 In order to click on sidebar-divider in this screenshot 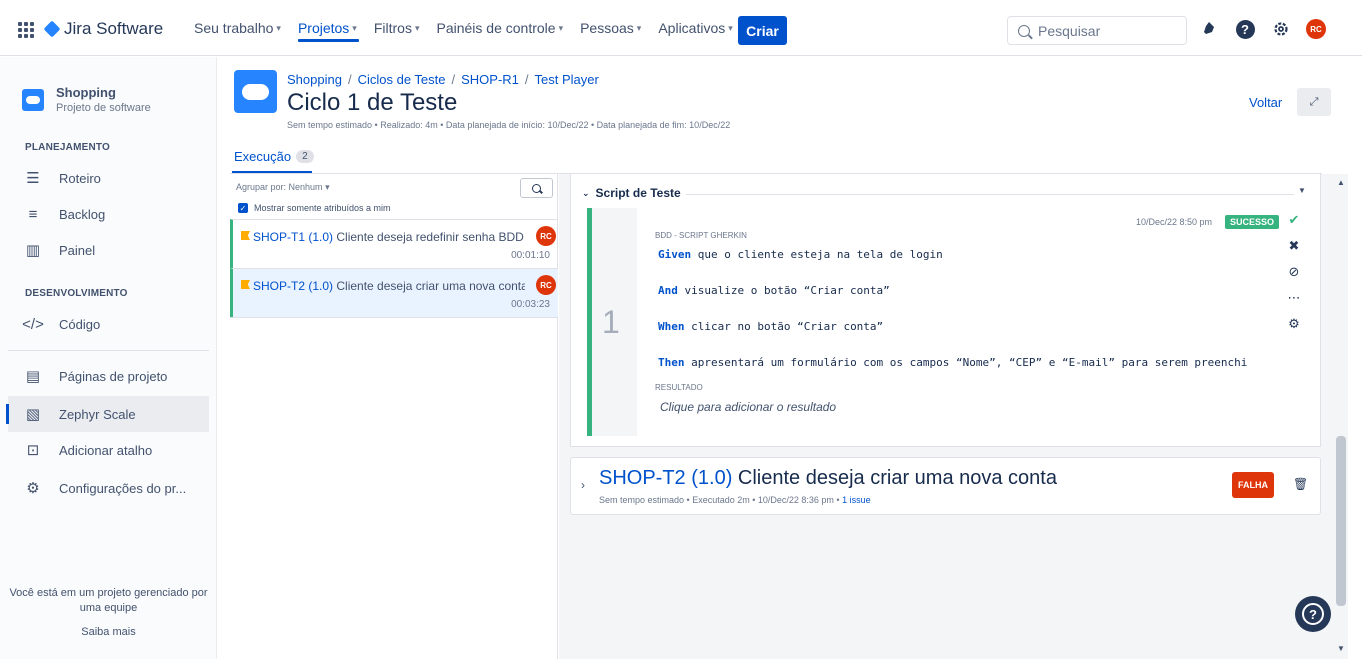, I will do `click(108, 350)`.